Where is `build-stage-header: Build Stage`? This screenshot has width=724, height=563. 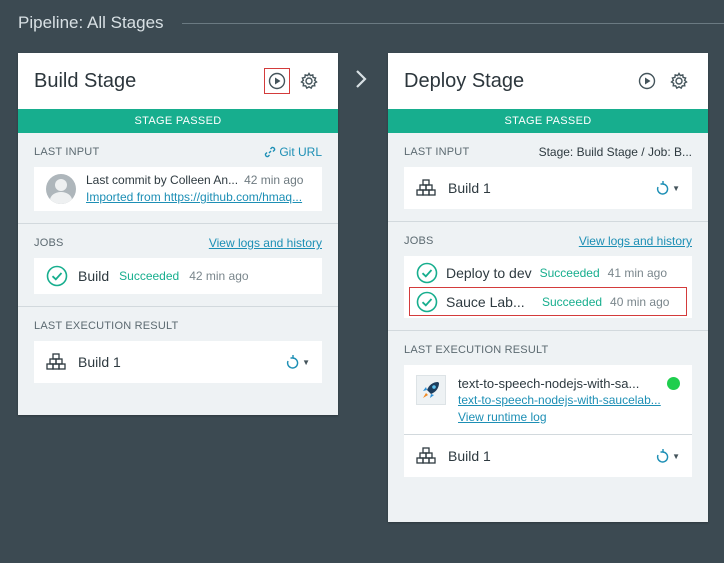
build-stage-header: Build Stage is located at coordinates (178, 81).